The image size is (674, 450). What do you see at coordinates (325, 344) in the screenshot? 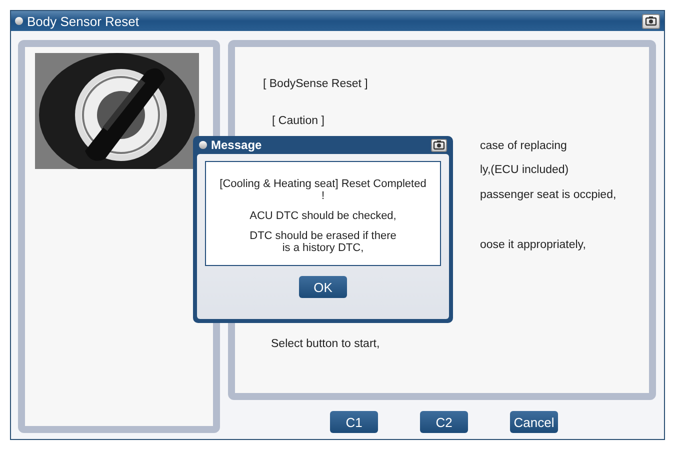
I see `instruction-text: Select button to start,` at bounding box center [325, 344].